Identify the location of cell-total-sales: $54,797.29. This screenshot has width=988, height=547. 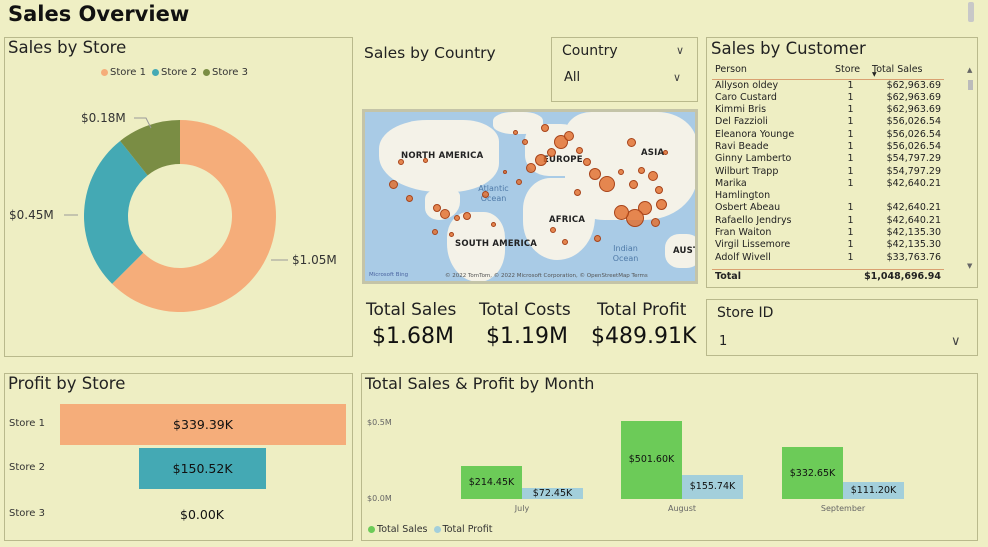
(913, 159).